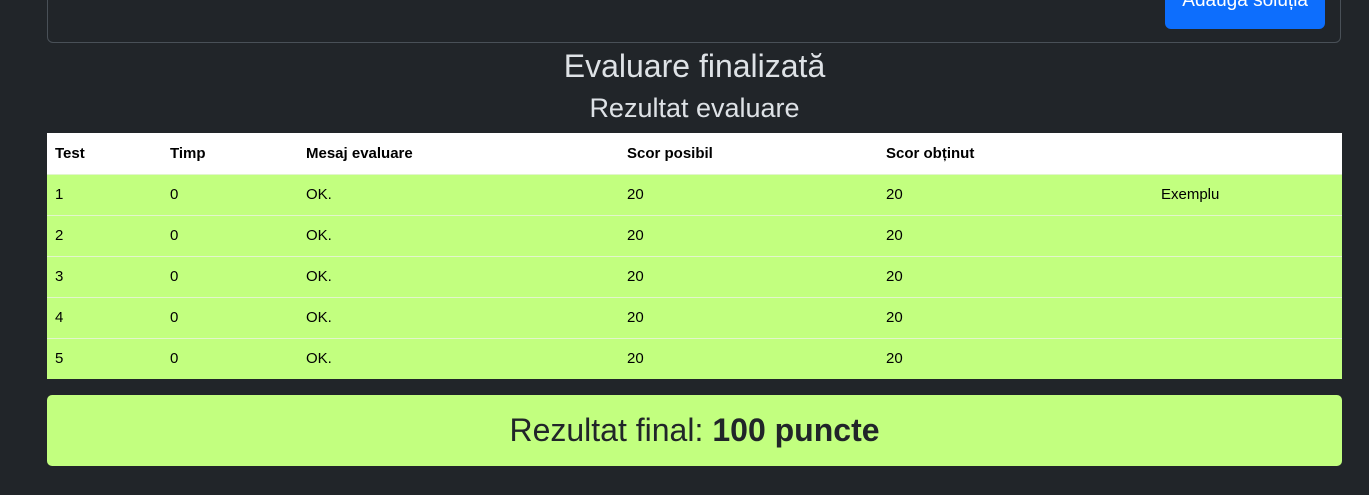 The height and width of the screenshot is (495, 1369). I want to click on table-row: 5 0 OK. 20 20, so click(694, 358).